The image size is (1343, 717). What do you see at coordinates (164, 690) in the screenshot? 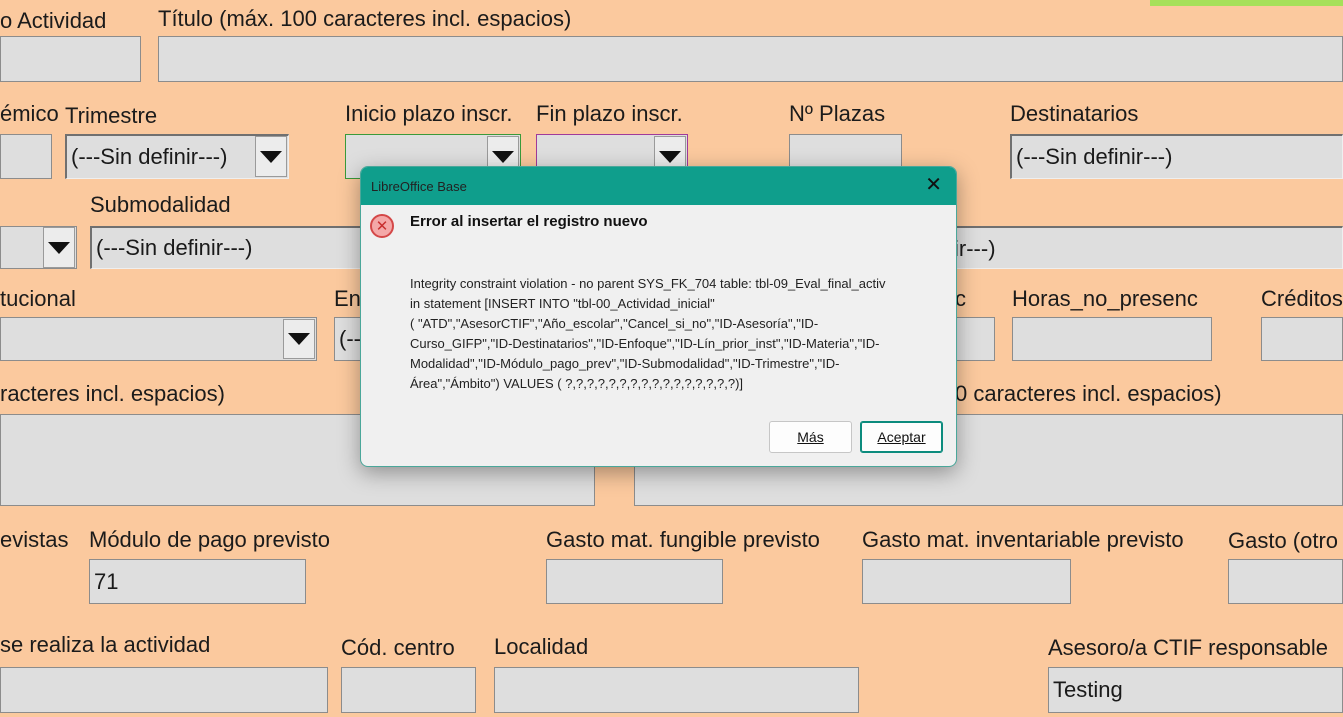
I see `lugar-field` at bounding box center [164, 690].